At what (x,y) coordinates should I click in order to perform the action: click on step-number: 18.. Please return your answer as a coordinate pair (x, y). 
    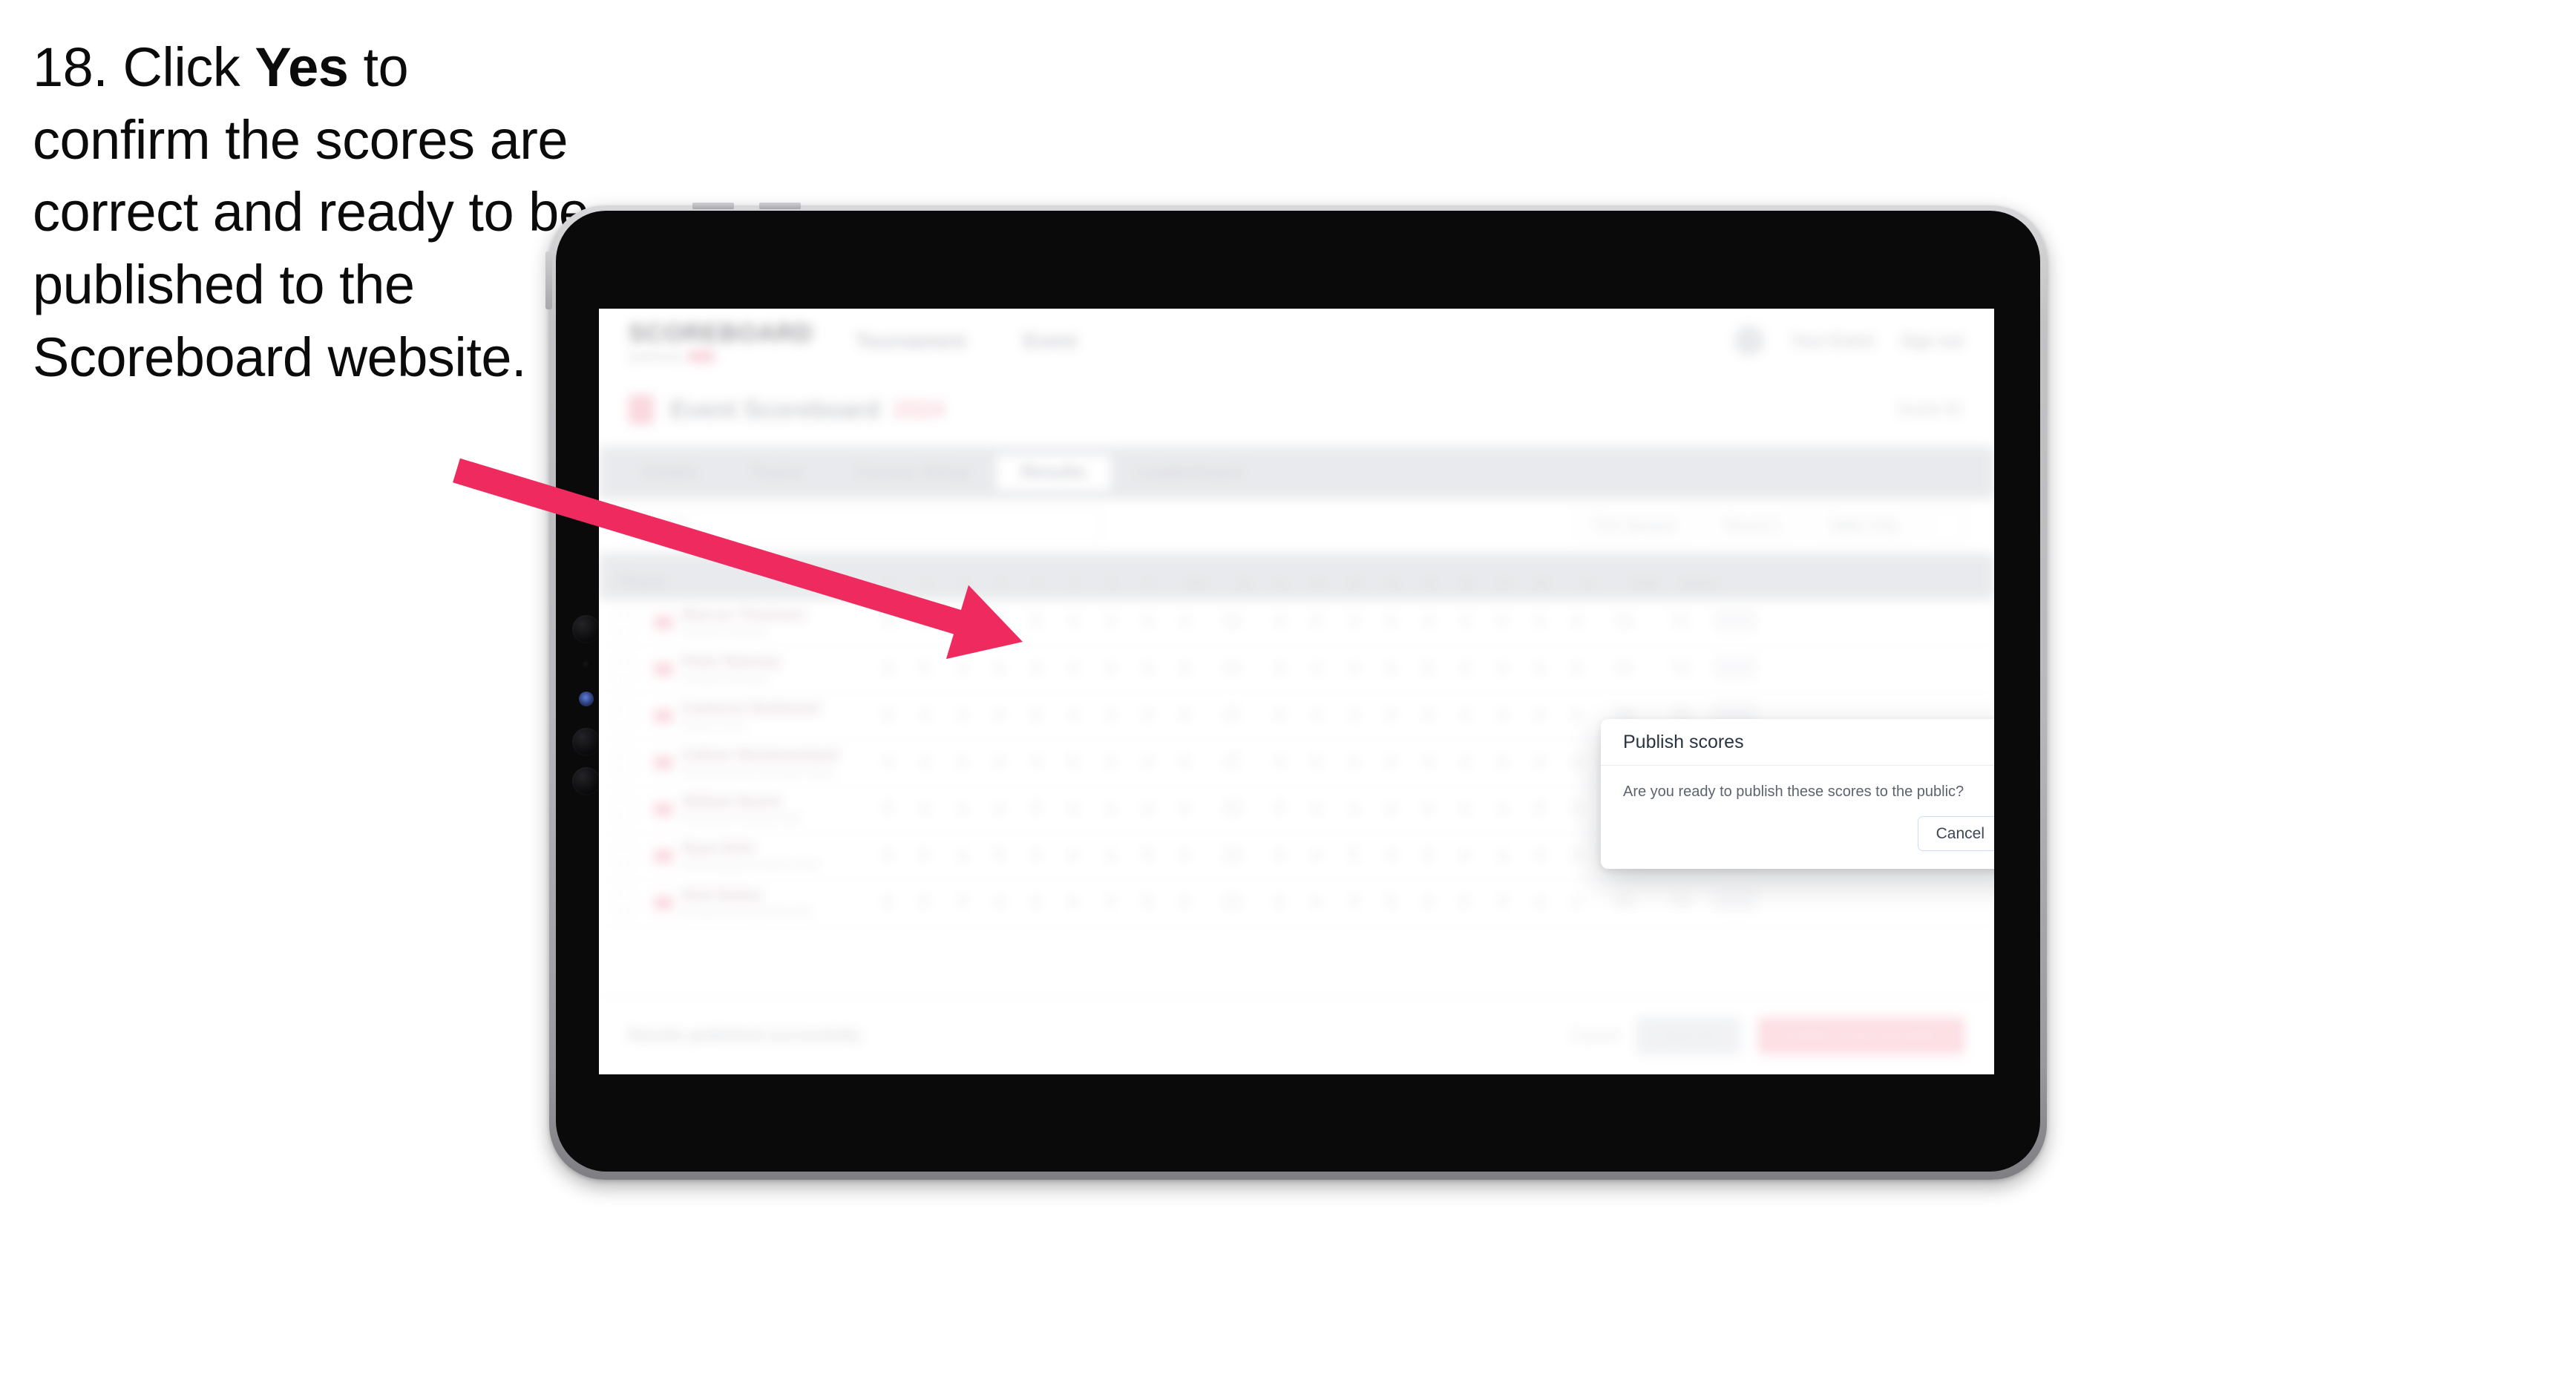
    Looking at the image, I should click on (70, 67).